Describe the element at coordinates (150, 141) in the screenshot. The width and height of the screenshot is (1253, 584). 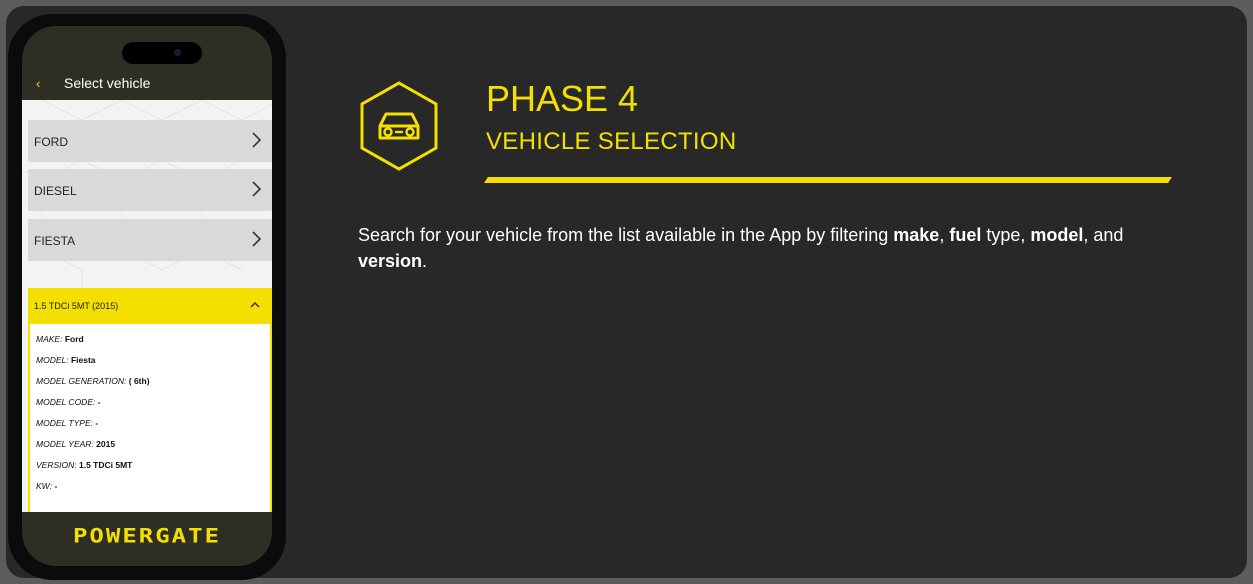
I see `list-item-make: FORD` at that location.